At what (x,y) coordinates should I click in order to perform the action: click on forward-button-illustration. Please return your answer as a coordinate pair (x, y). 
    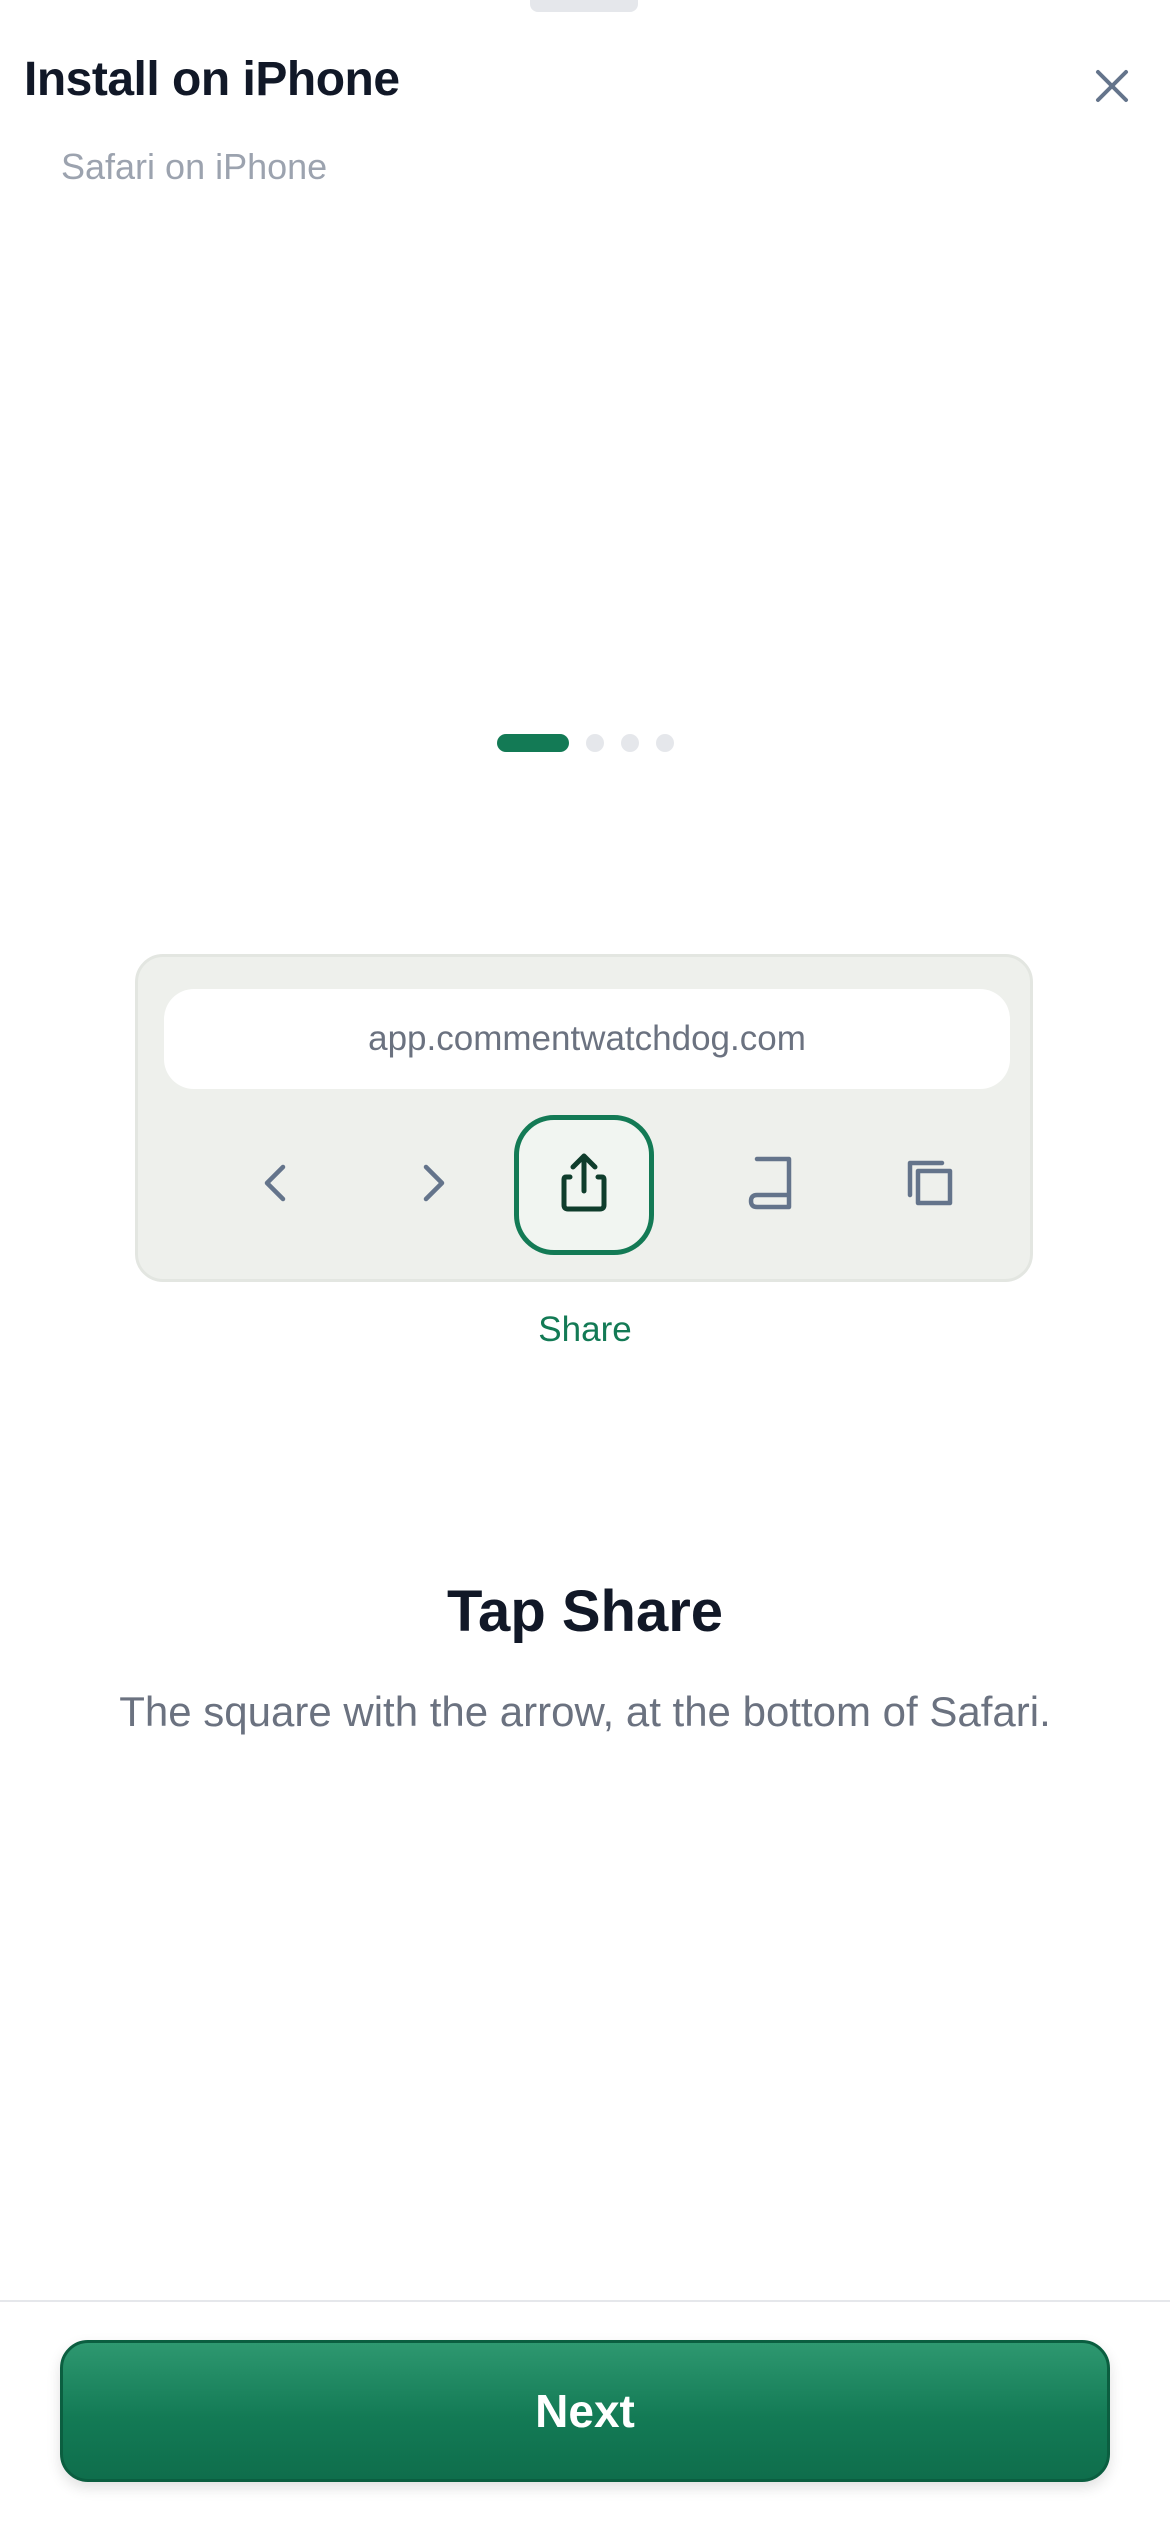
    Looking at the image, I should click on (434, 1185).